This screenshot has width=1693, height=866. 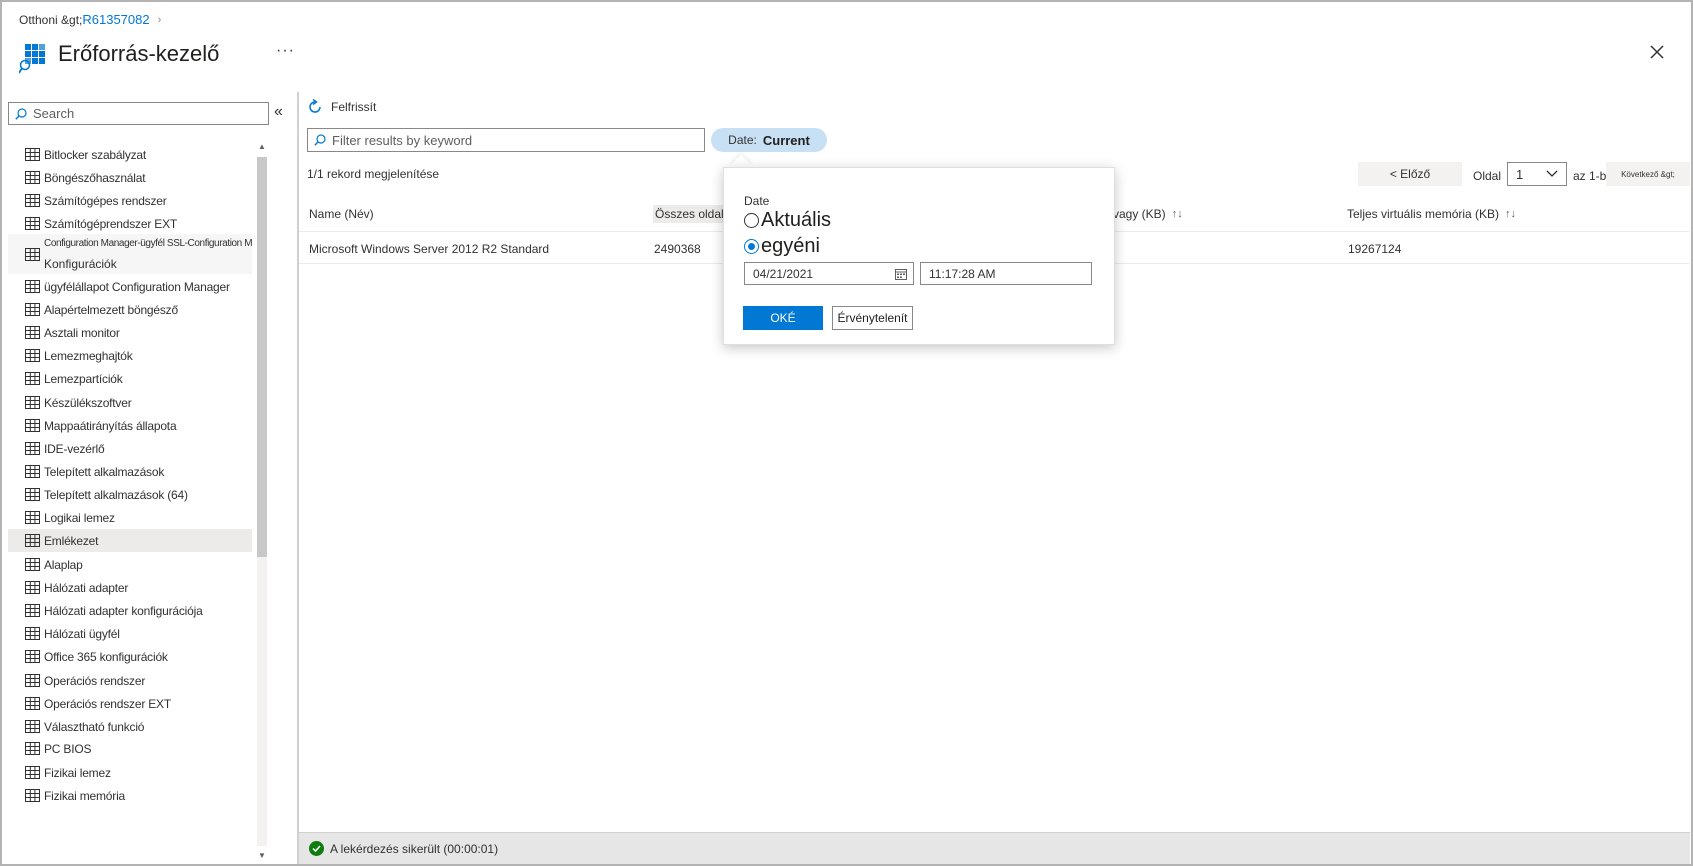 What do you see at coordinates (130, 633) in the screenshot?
I see `sidebar-item: Hálózati ügyfél` at bounding box center [130, 633].